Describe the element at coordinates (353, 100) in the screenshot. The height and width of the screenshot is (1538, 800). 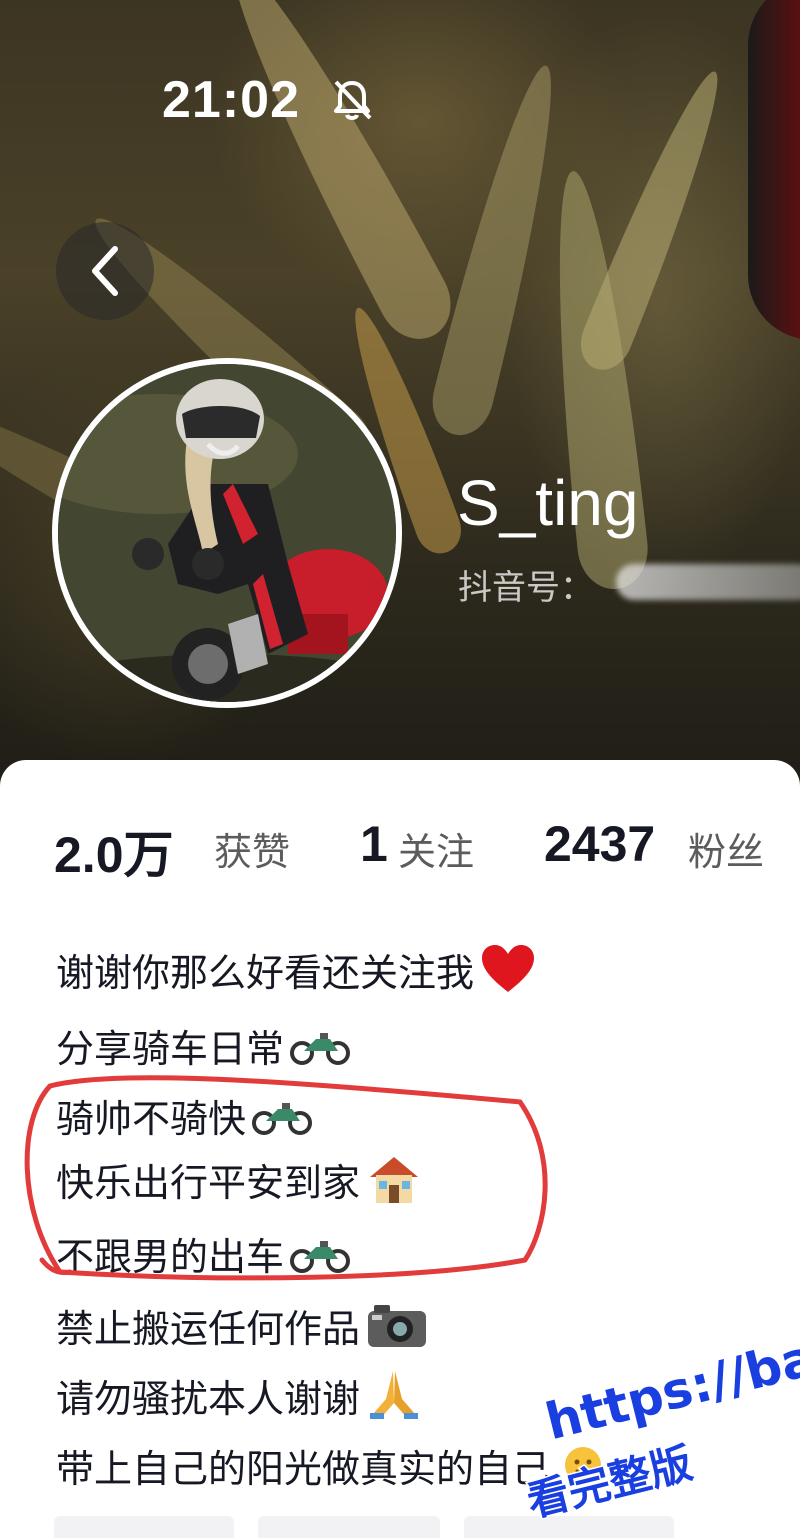
I see `bell-muted-icon` at that location.